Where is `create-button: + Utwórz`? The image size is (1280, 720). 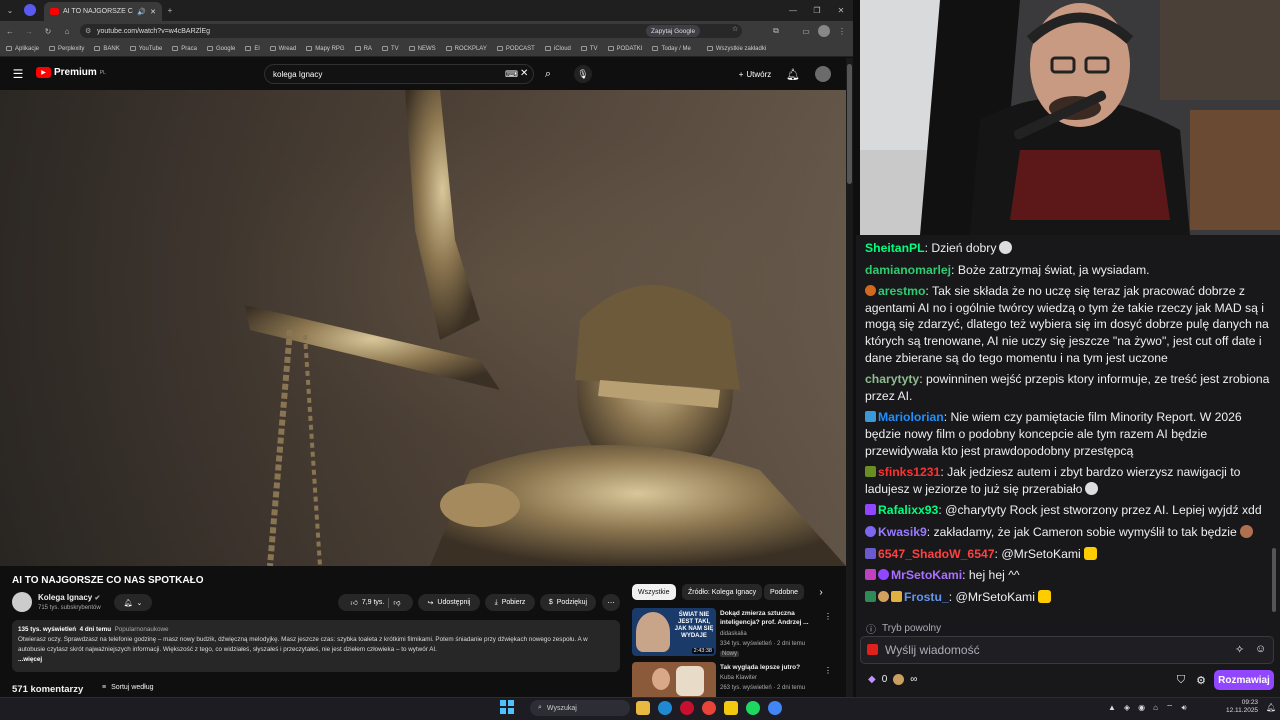
create-button: + Utwórz is located at coordinates (755, 74).